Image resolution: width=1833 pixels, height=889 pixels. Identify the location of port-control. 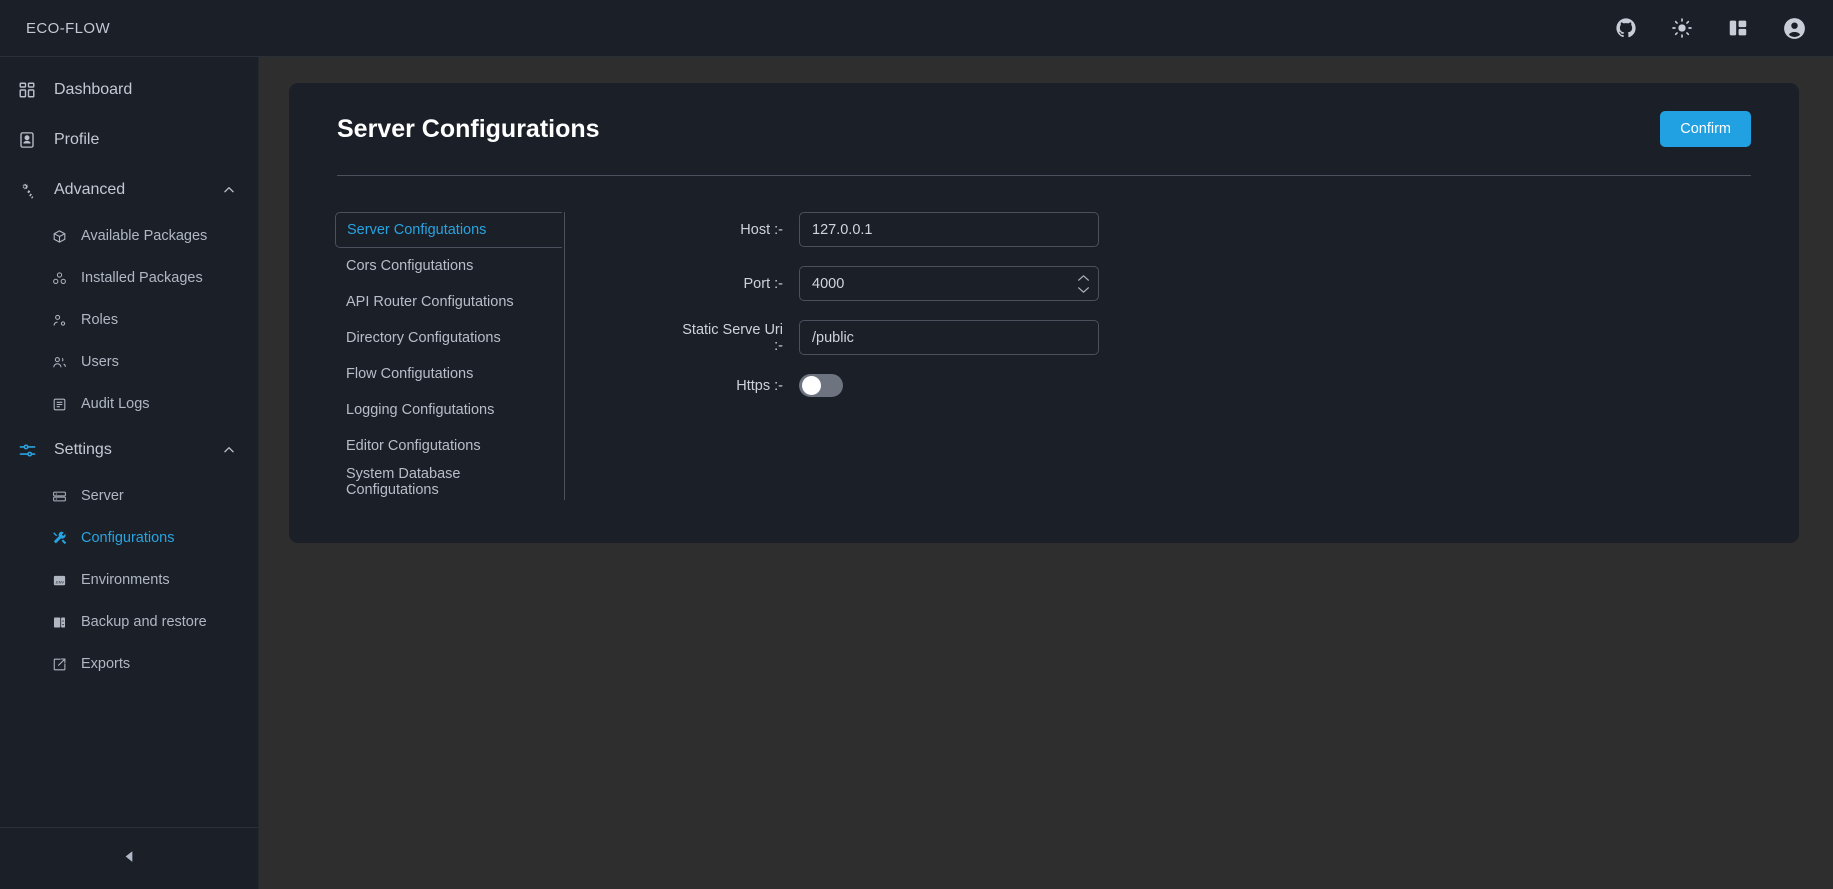
(949, 283).